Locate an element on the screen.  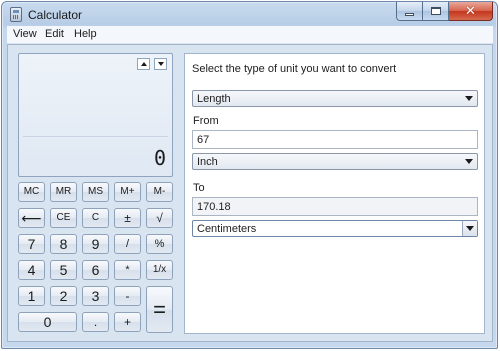
from-label: From is located at coordinates (206, 121).